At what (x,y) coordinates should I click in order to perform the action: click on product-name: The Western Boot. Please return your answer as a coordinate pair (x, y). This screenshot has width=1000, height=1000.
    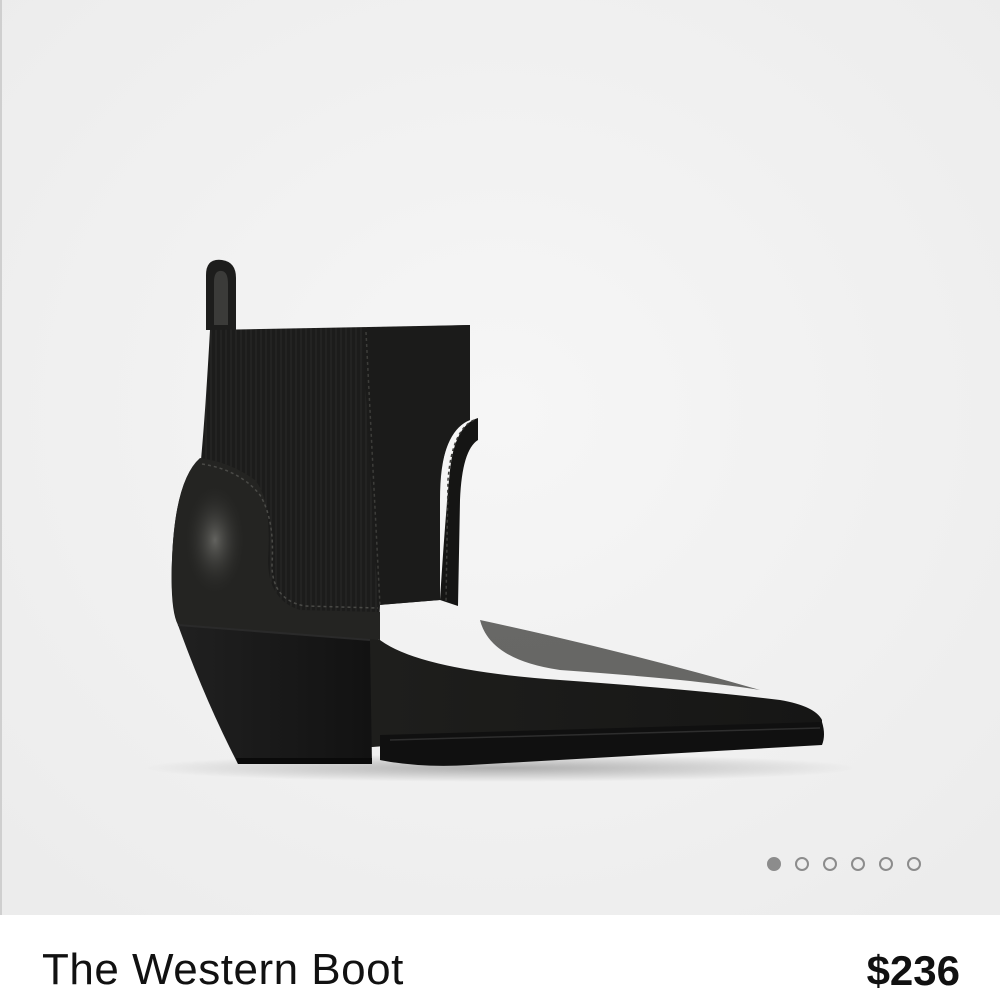
    Looking at the image, I should click on (223, 970).